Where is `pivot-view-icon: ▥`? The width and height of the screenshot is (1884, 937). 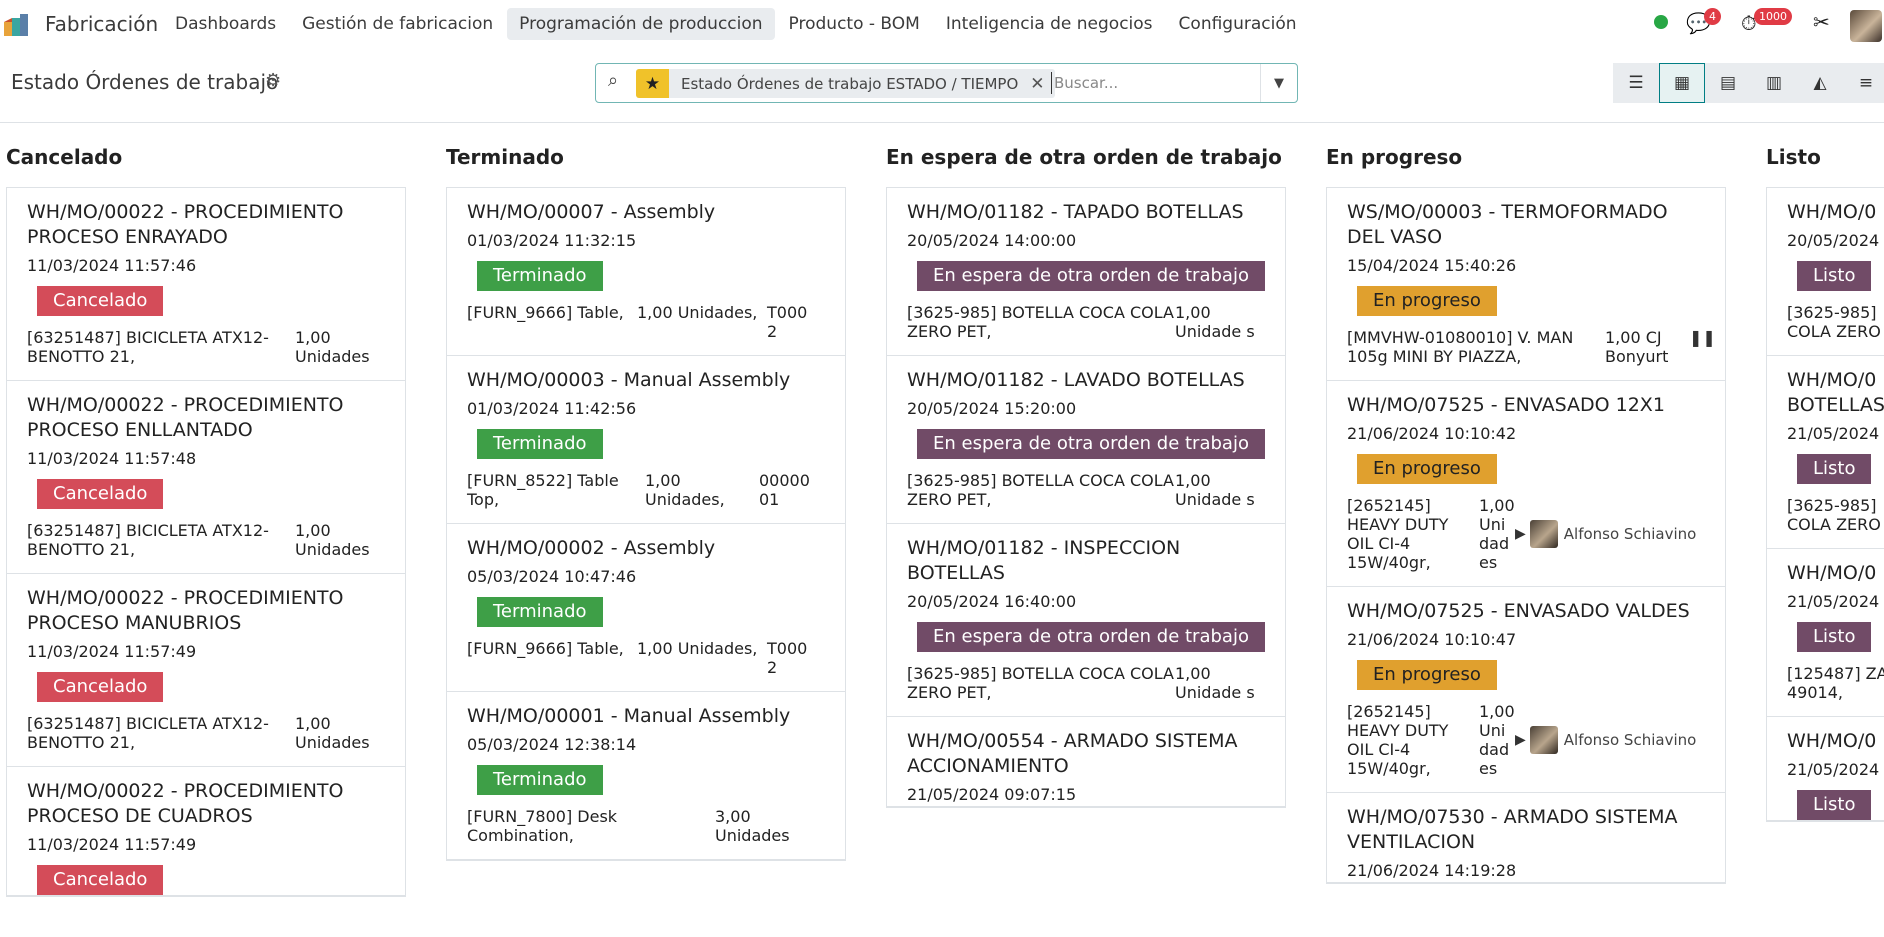
pivot-view-icon: ▥ is located at coordinates (1774, 83).